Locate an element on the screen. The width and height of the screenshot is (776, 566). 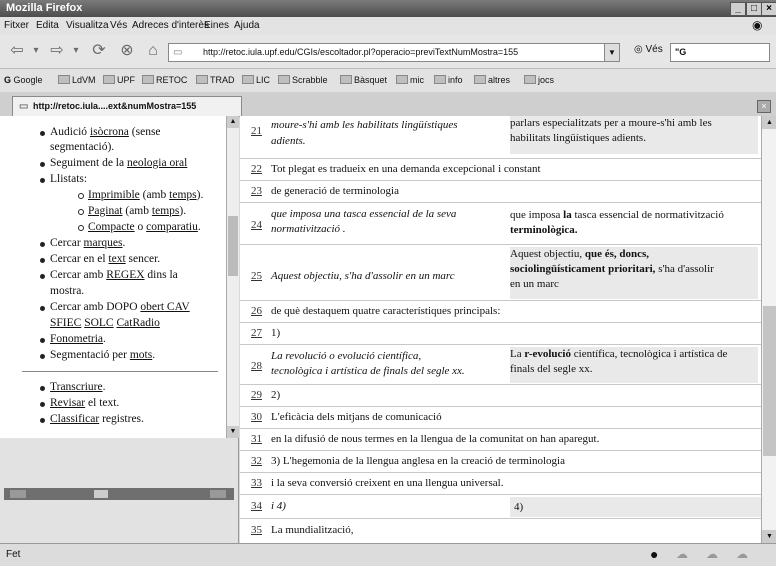
link-imprimible: Imprimible is located at coordinates (114, 195).